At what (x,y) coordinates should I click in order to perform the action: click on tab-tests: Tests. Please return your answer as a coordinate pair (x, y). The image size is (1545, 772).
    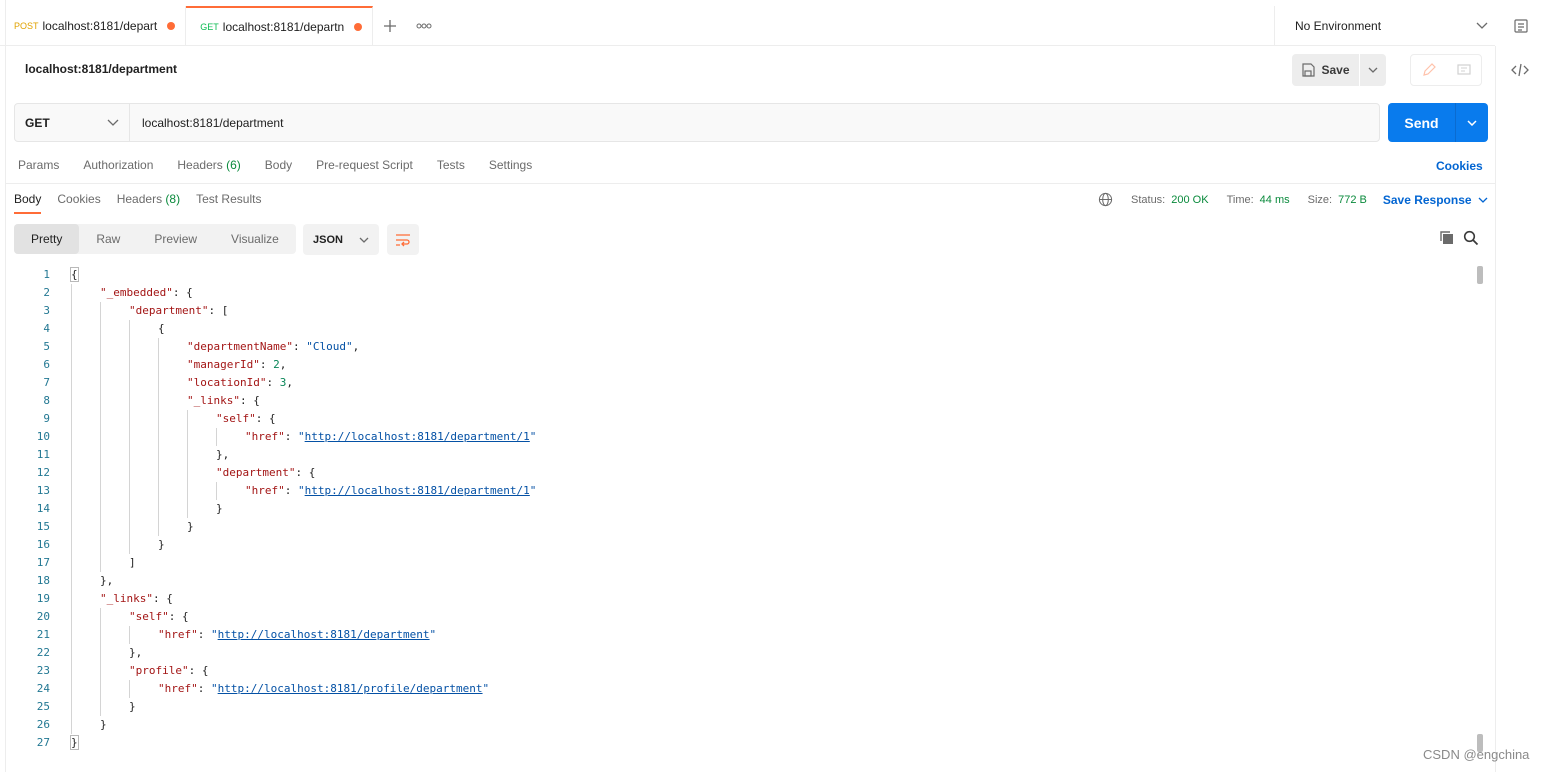
    Looking at the image, I should click on (451, 165).